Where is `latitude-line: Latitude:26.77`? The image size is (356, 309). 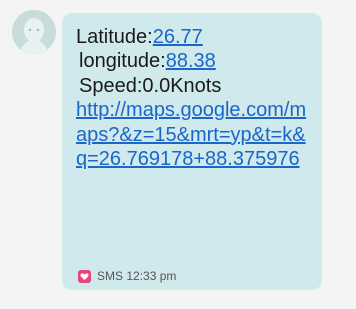 latitude-line: Latitude:26.77 is located at coordinates (196, 37).